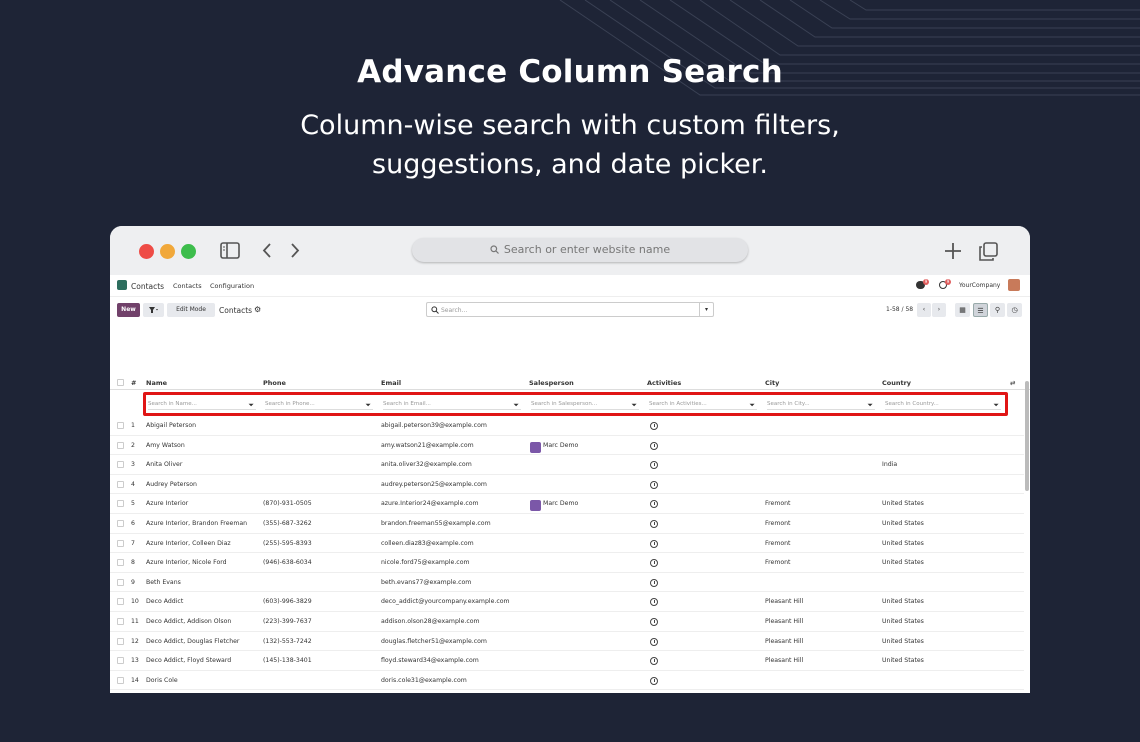 The width and height of the screenshot is (1140, 742). Describe the element at coordinates (939, 310) in the screenshot. I see `pager-next-button: ›` at that location.